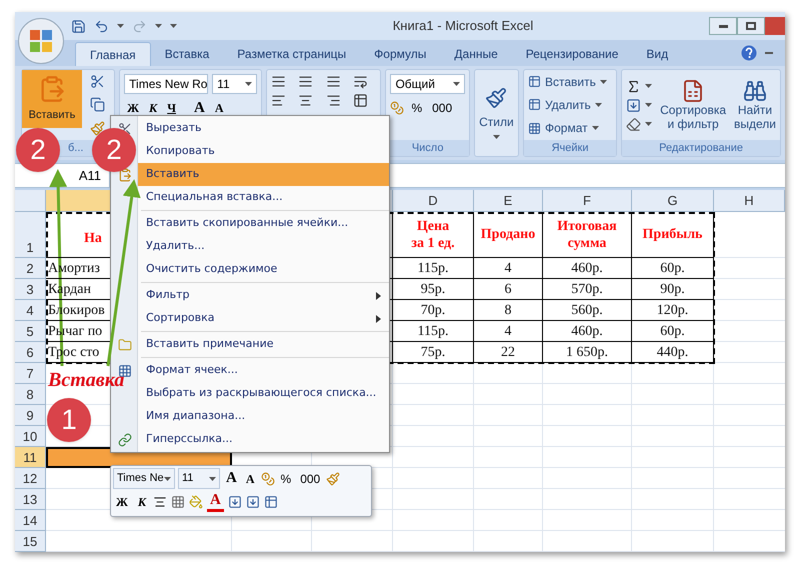  I want to click on table-cell: 1 650р., so click(587, 352).